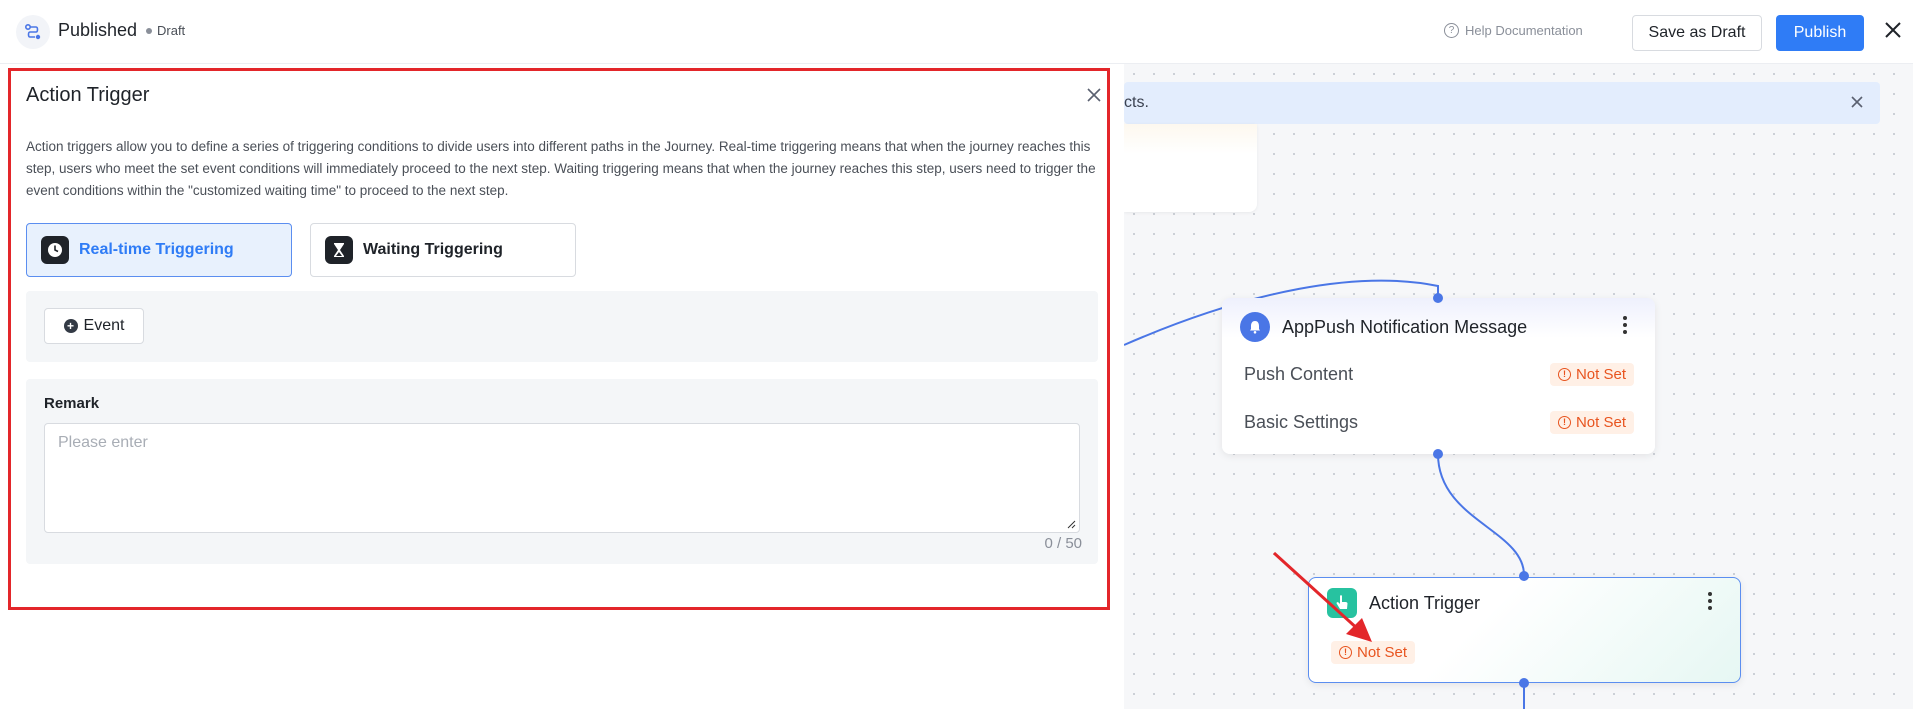  What do you see at coordinates (70, 326) in the screenshot?
I see `plus-circle-icon: +` at bounding box center [70, 326].